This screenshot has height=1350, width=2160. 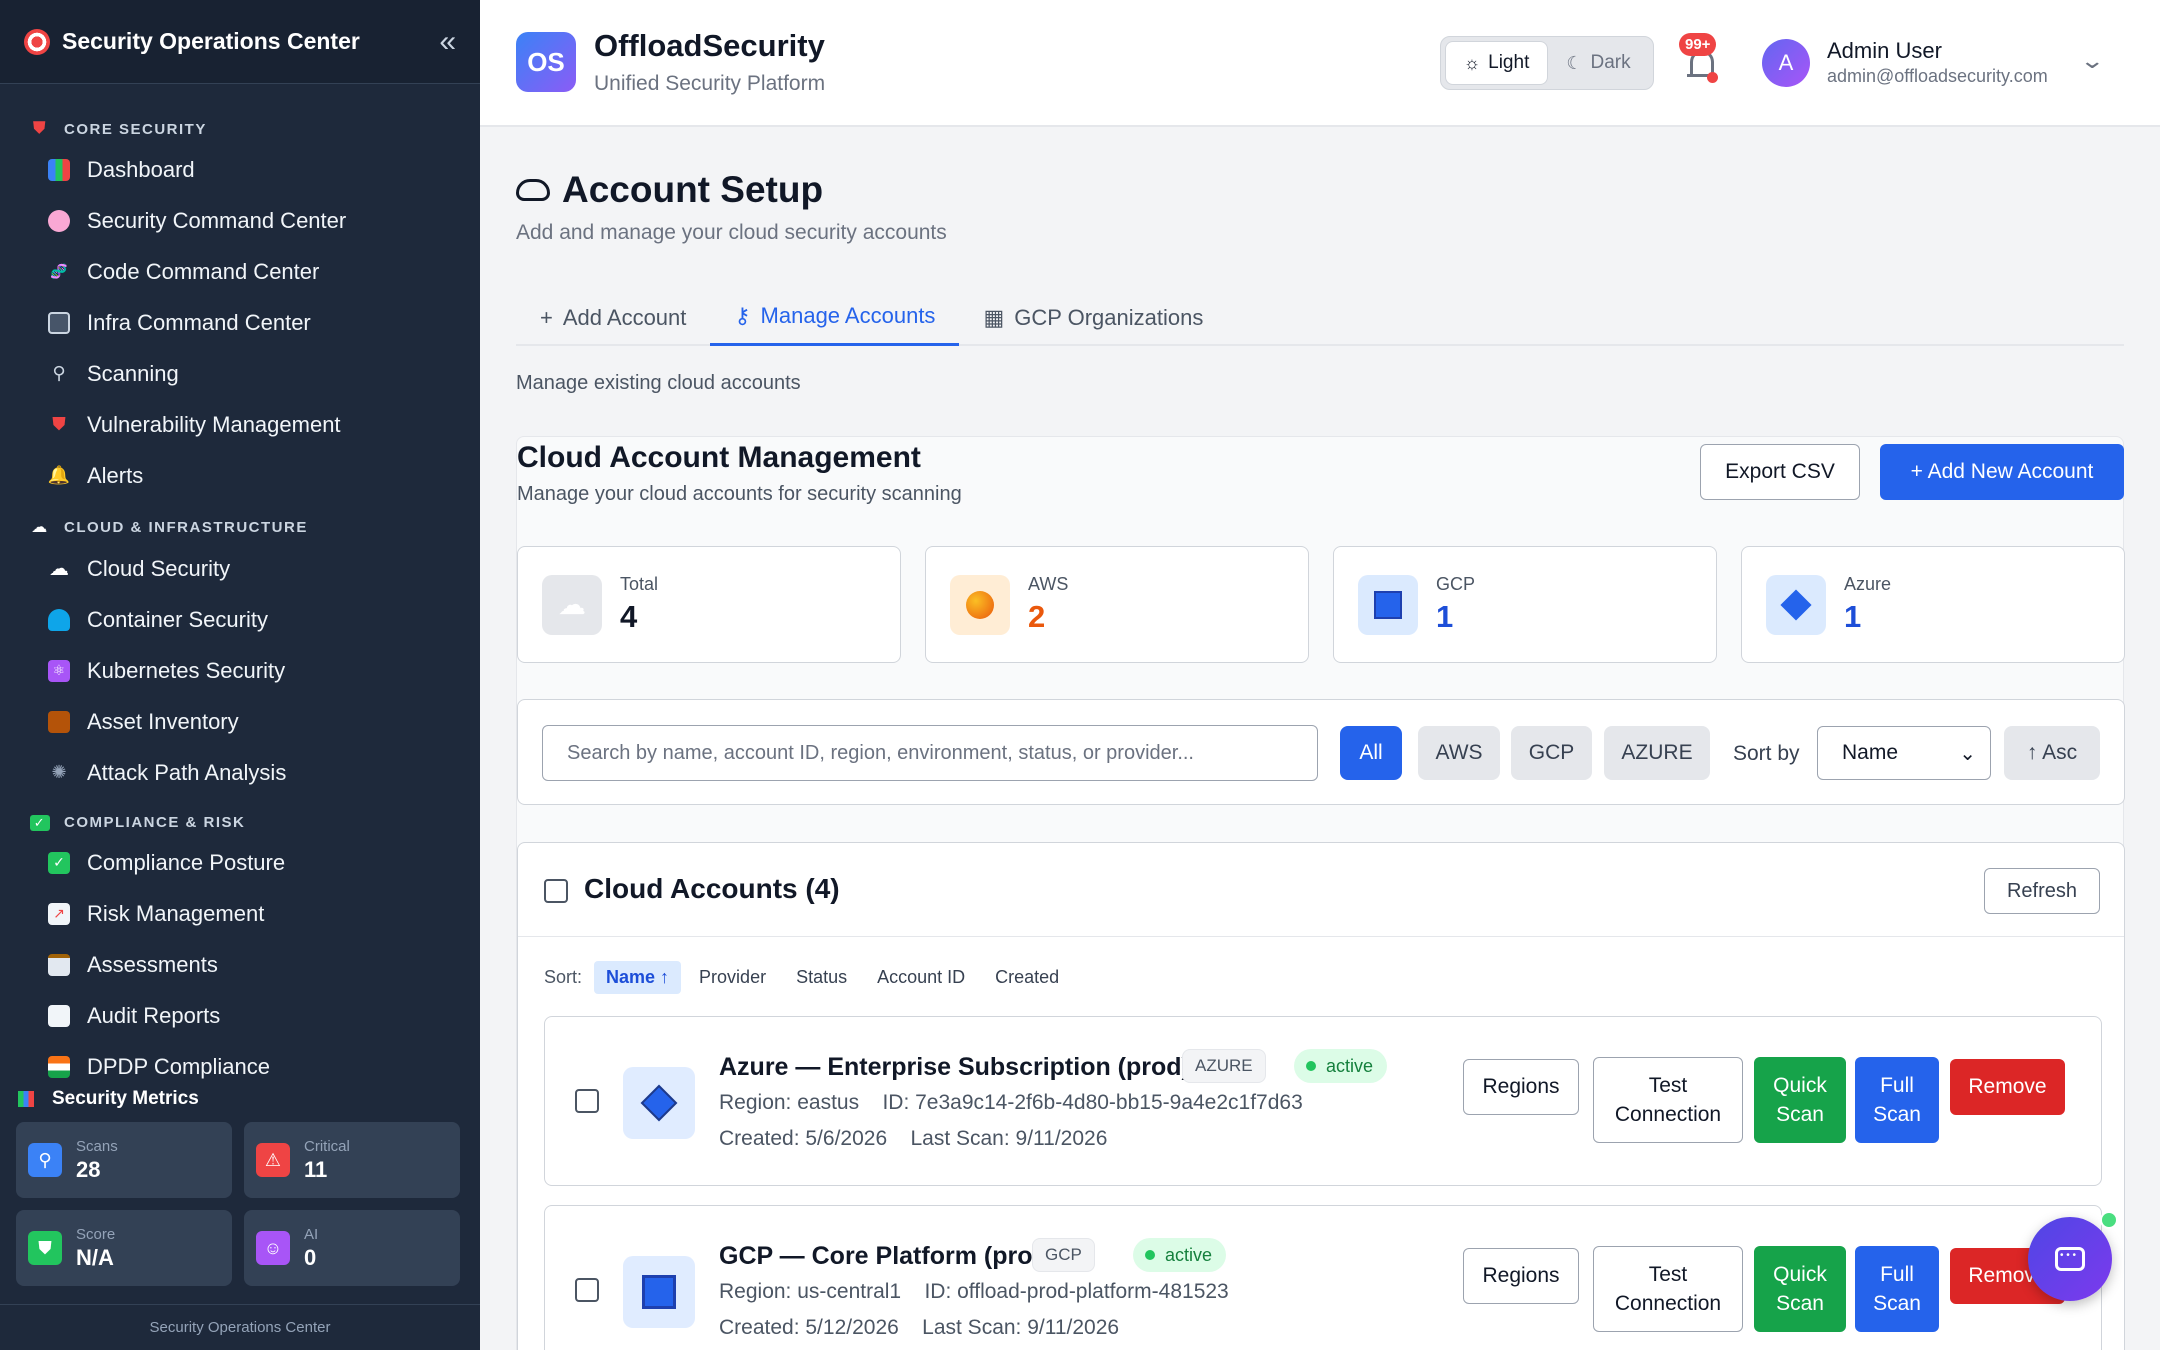 I want to click on theme-dark-button: ☾ Dark, so click(x=1598, y=63).